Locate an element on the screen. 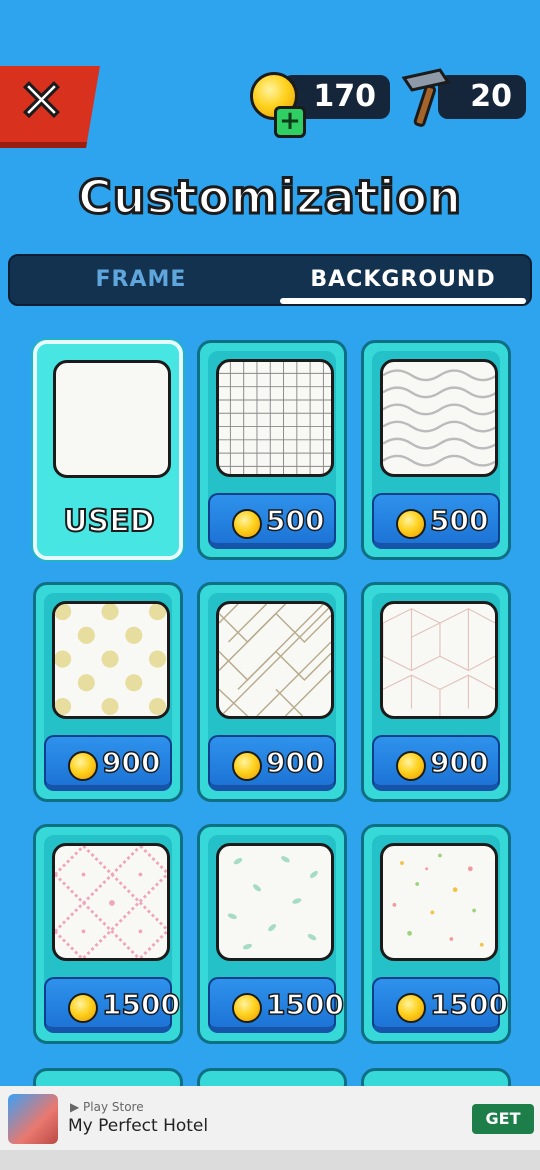 The width and height of the screenshot is (540, 1170). background-item-plain: USED is located at coordinates (108, 450).